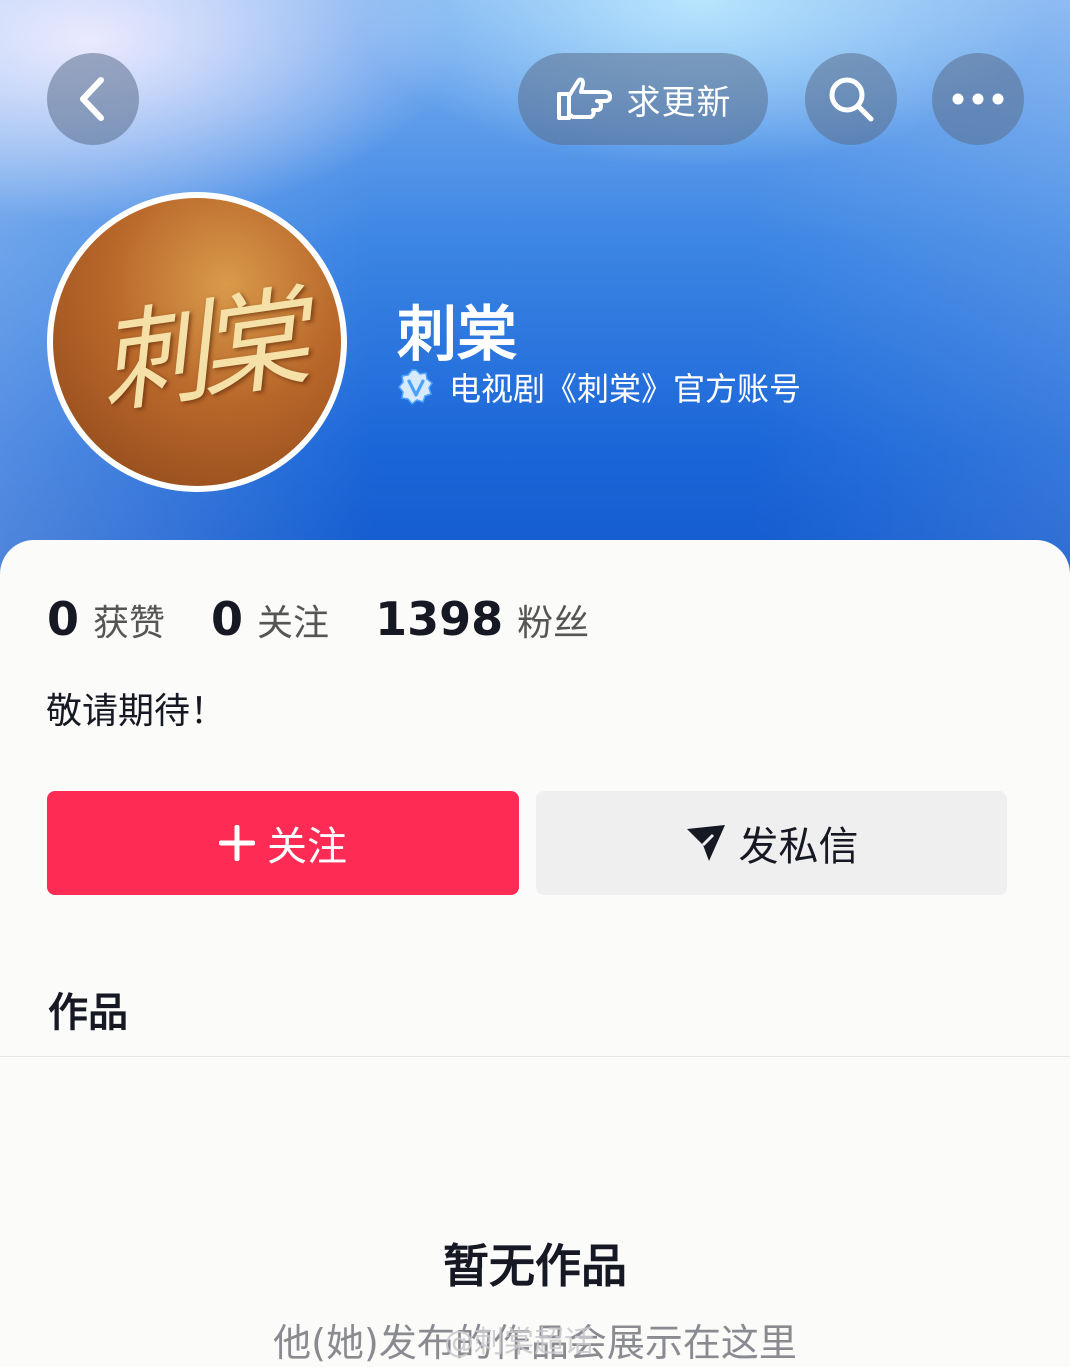 The height and width of the screenshot is (1367, 1070). I want to click on more-icon, so click(978, 99).